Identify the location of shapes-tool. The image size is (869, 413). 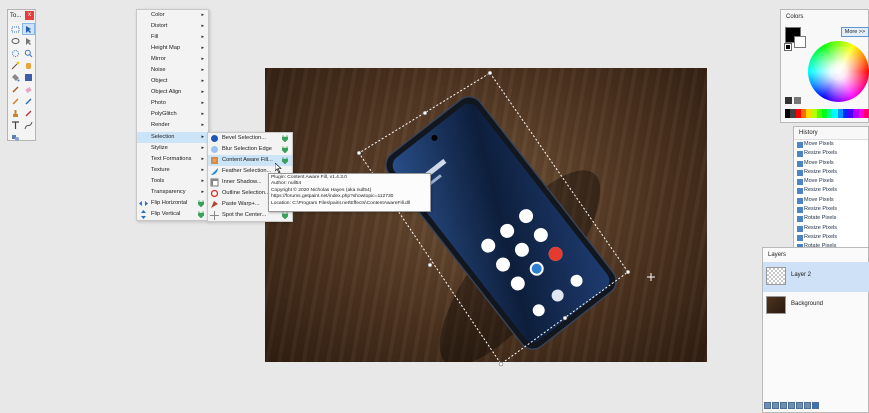
(15, 137).